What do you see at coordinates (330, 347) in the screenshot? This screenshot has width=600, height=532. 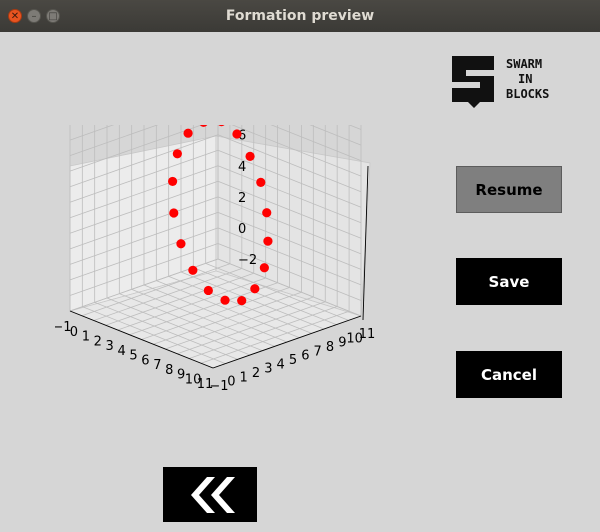 I see `y-tick-label: 8` at bounding box center [330, 347].